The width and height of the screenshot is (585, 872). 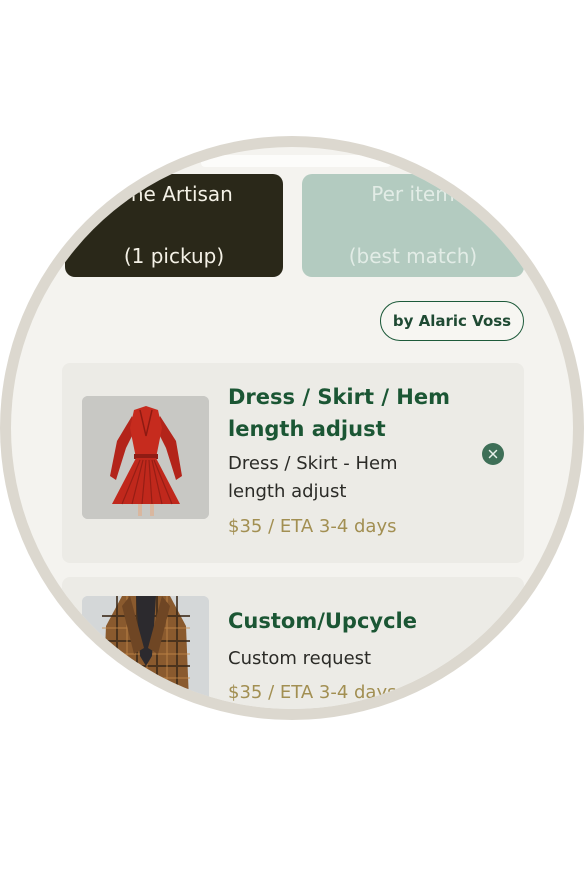 I want to click on segment-per-item: Per item (best match), so click(x=413, y=225).